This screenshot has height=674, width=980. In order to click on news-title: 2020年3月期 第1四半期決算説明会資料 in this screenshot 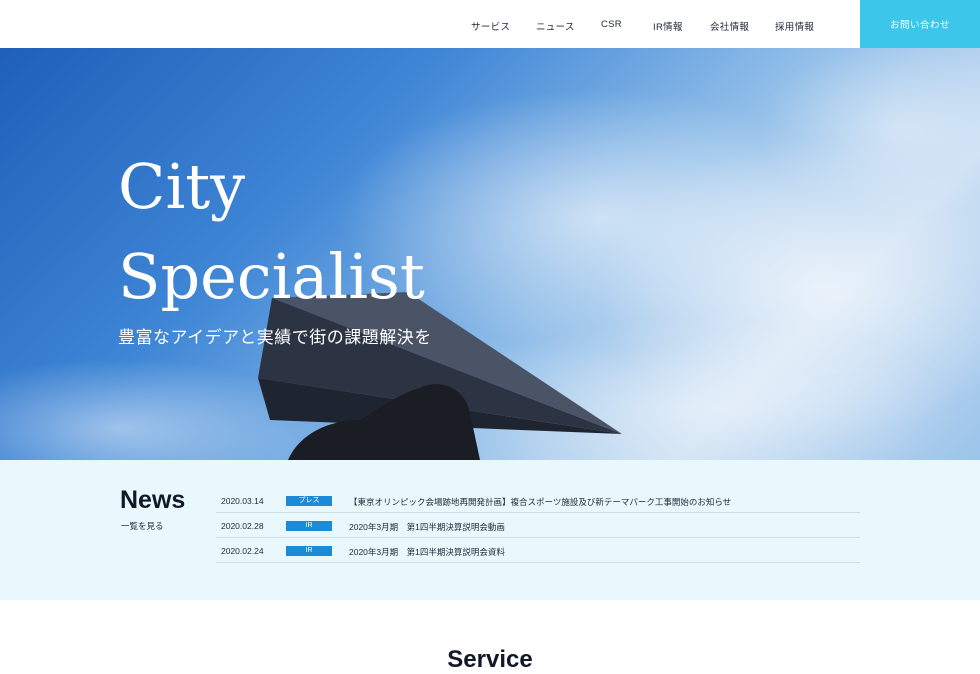, I will do `click(427, 552)`.